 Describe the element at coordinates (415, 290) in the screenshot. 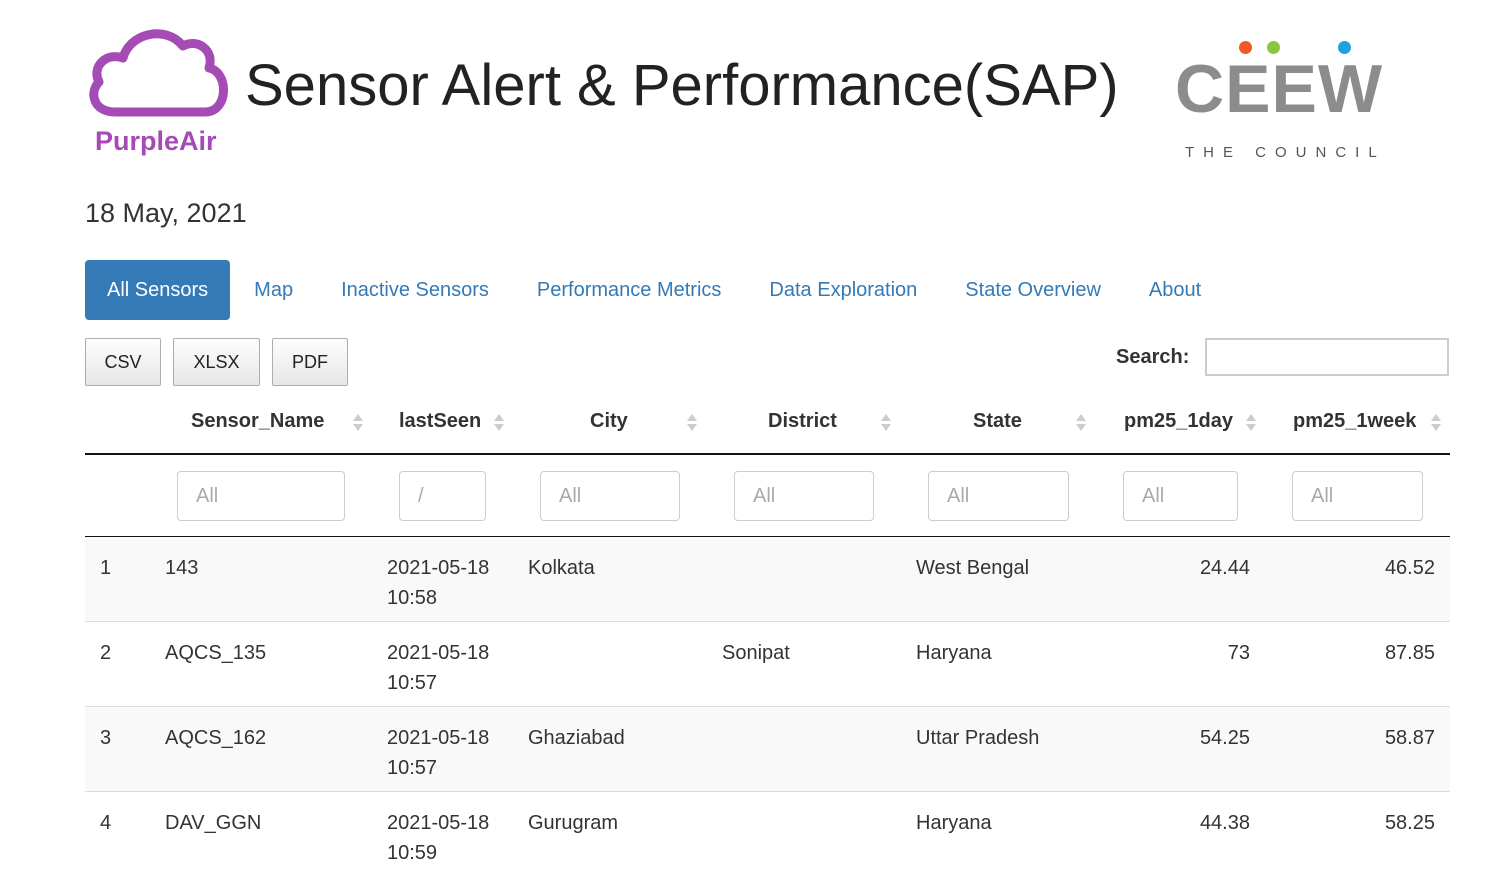

I see `tab-inactive-sensors: Inactive Sensors` at that location.